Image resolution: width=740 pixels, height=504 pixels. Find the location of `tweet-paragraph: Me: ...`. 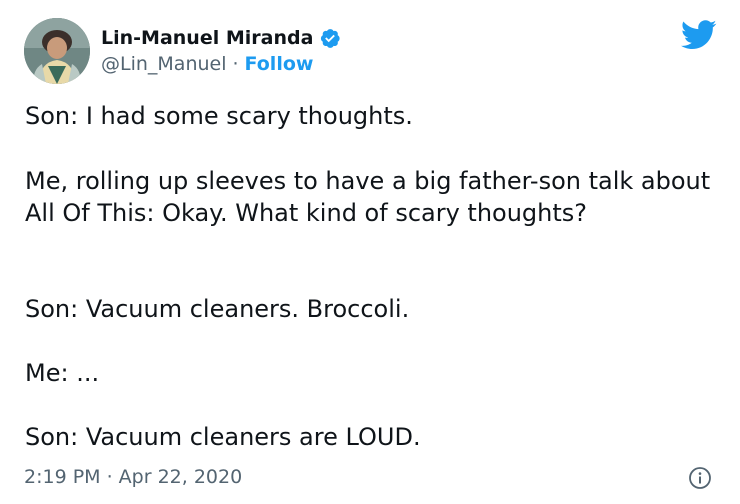

tweet-paragraph: Me: ... is located at coordinates (62, 373).